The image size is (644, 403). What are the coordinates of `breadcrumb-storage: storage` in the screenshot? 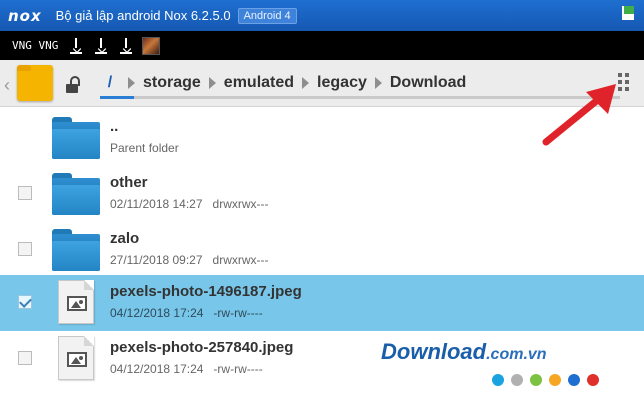 It's located at (172, 83).